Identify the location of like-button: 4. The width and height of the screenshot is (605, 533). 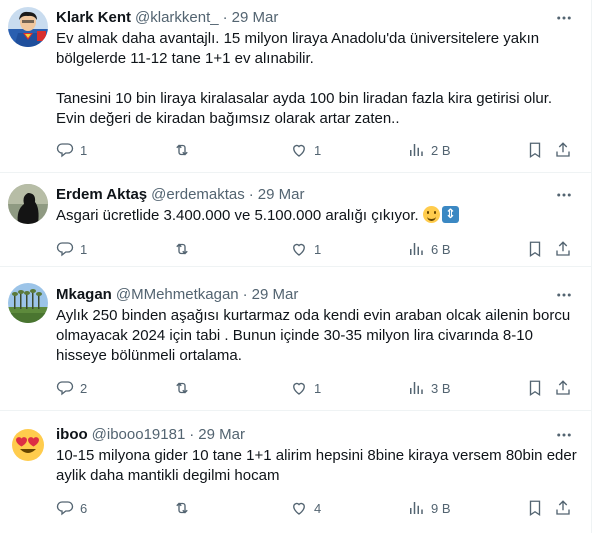
(305, 508).